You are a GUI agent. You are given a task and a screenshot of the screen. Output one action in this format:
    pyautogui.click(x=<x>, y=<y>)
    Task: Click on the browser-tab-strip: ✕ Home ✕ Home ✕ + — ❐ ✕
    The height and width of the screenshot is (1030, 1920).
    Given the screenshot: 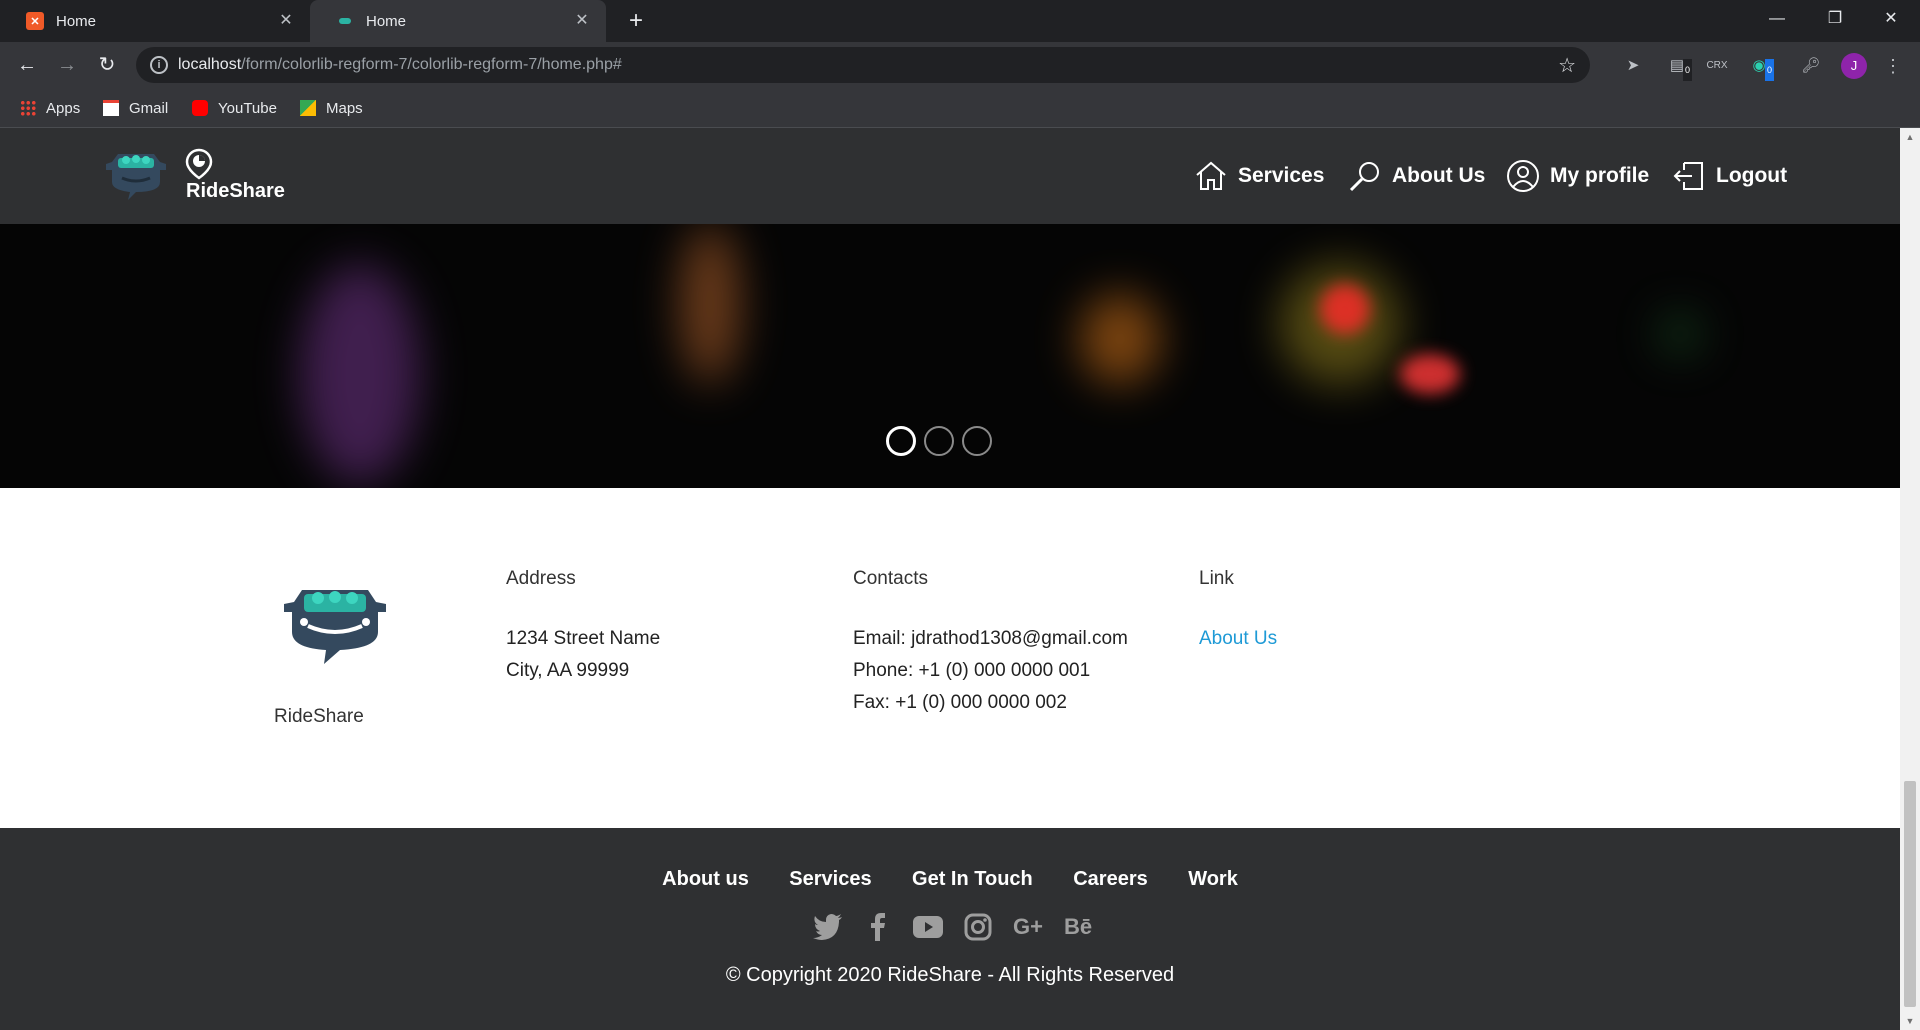 What is the action you would take?
    pyautogui.click(x=960, y=21)
    